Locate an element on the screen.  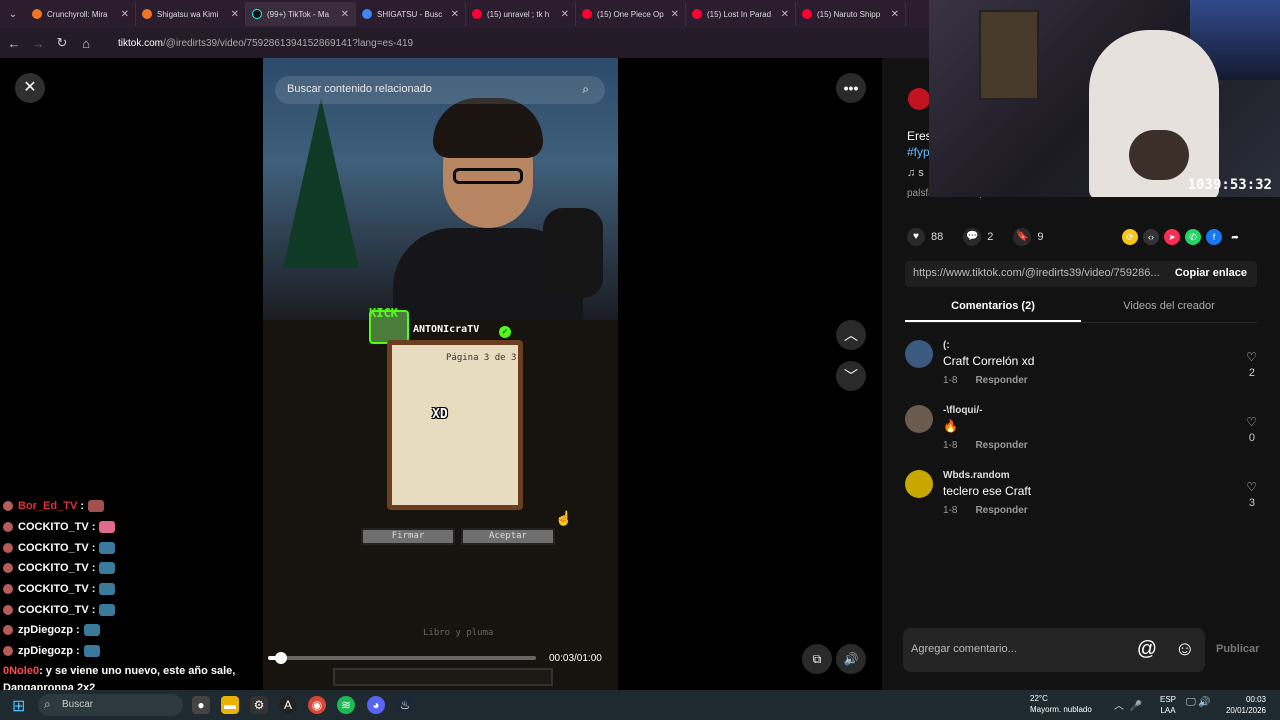
comment-like-count: 3 is located at coordinates (1251, 503).